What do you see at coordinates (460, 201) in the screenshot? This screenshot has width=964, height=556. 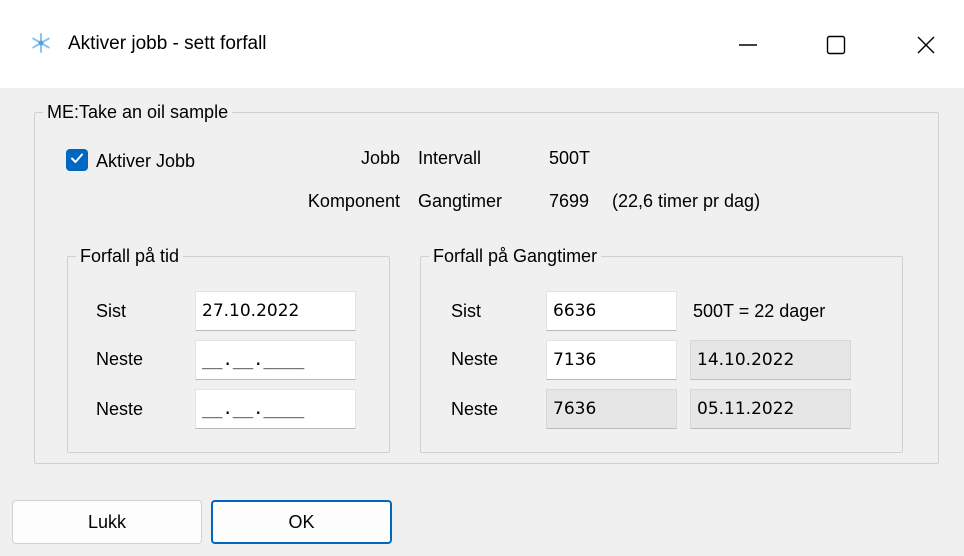 I see `running-hours-field-label: Gangtimer` at bounding box center [460, 201].